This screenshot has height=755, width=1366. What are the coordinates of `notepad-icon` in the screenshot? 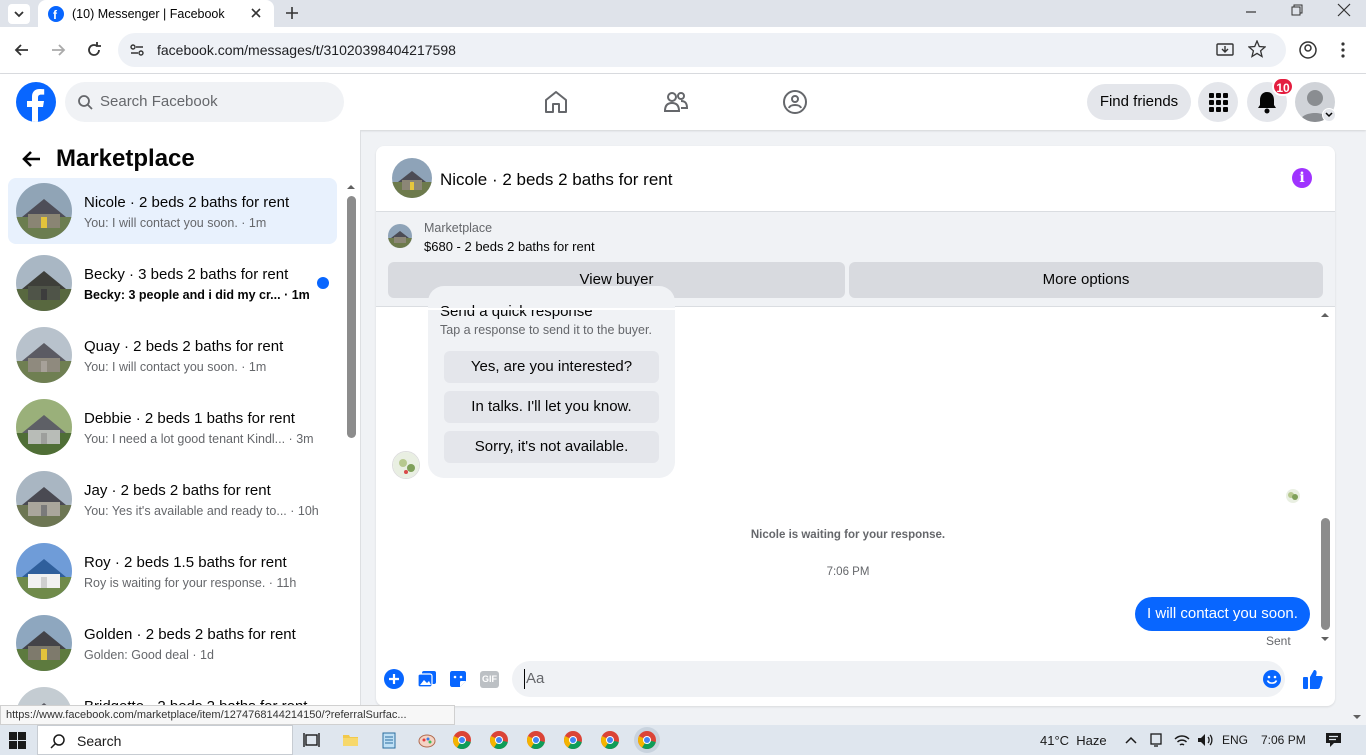 It's located at (389, 740).